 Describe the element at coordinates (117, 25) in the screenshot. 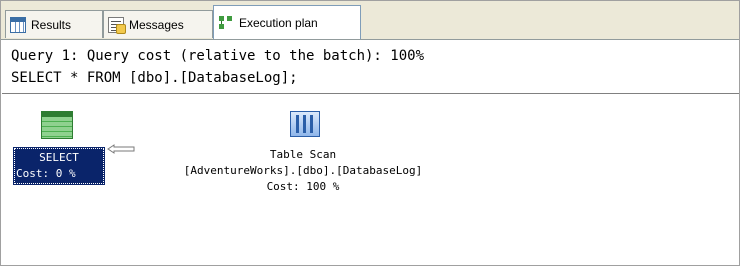

I see `messages-icon` at that location.